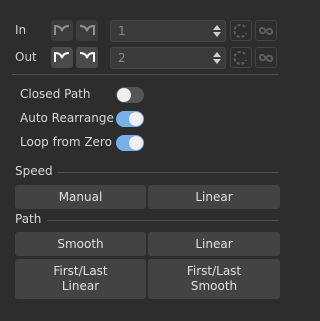 This screenshot has height=321, width=320. I want to click on out-spinner, so click(217, 58).